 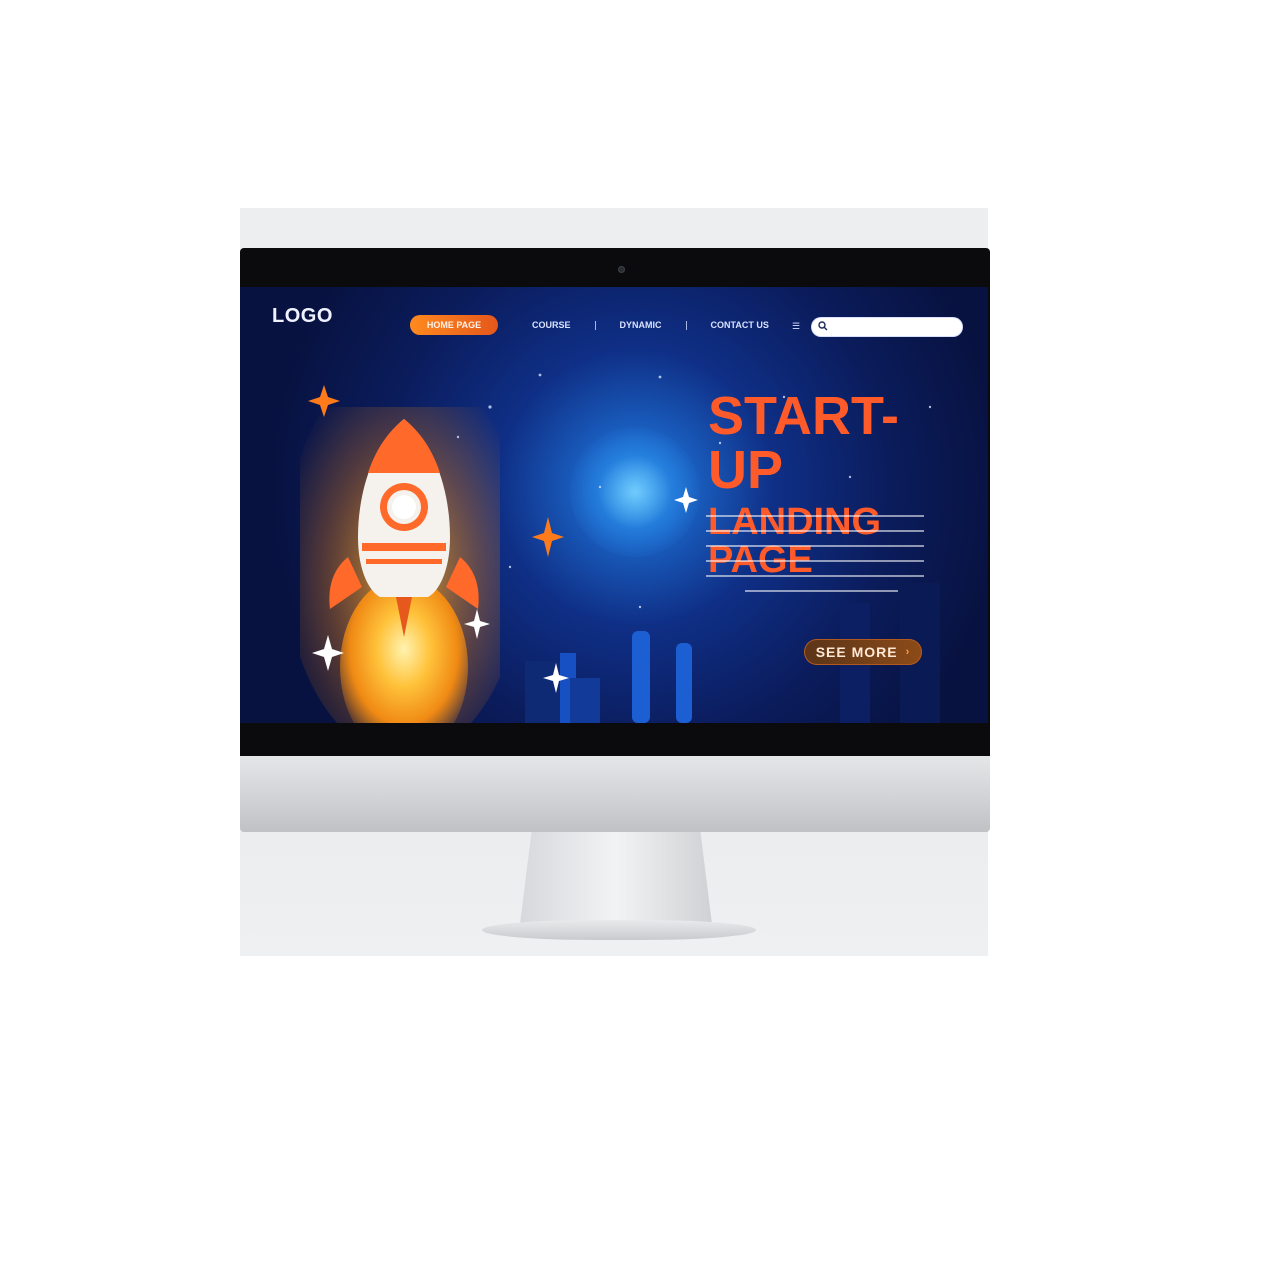 What do you see at coordinates (803, 443) in the screenshot?
I see `hero-title-line1: START-UP` at bounding box center [803, 443].